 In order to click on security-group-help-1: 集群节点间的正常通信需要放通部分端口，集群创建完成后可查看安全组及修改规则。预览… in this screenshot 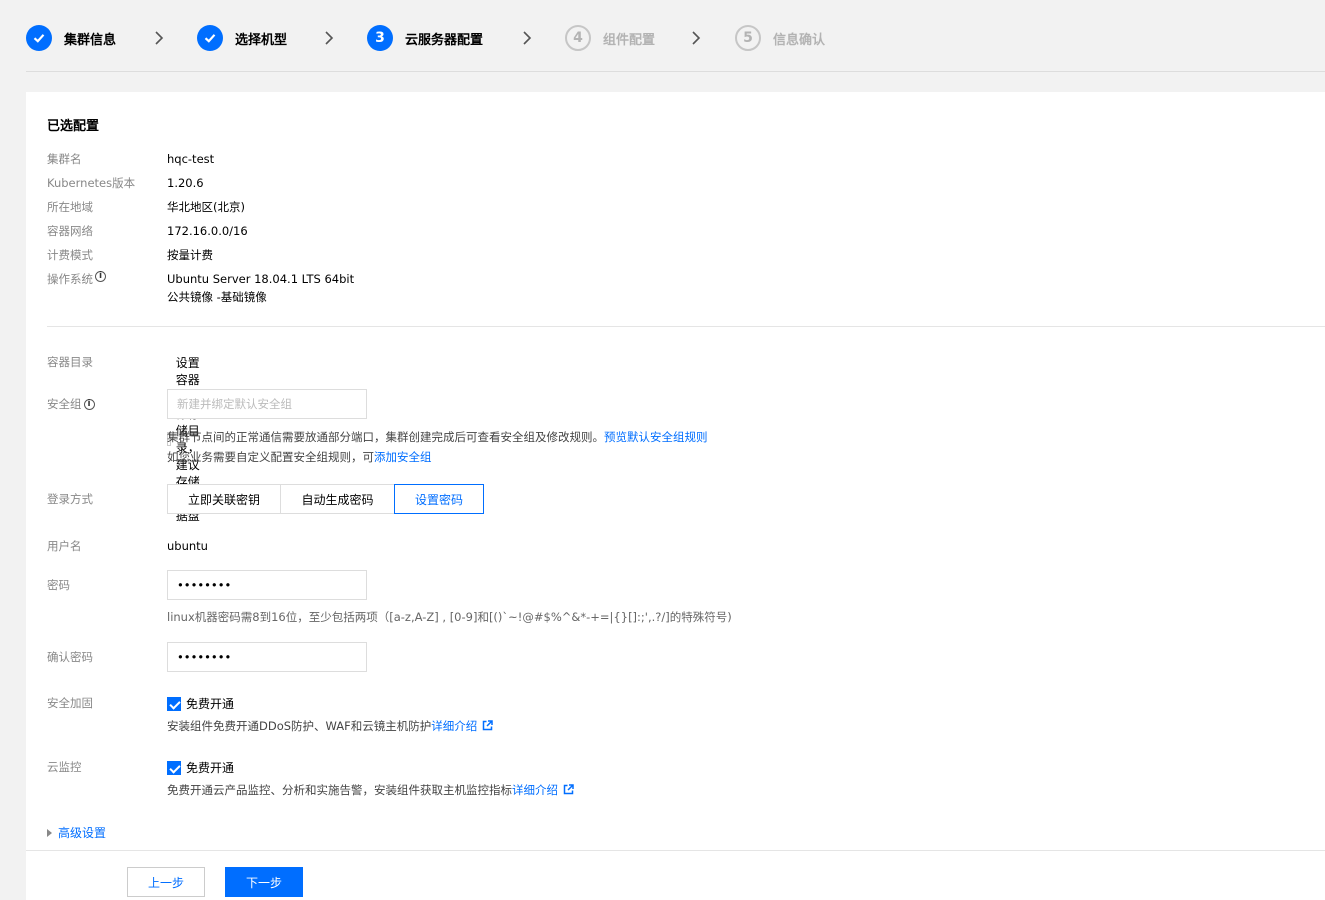, I will do `click(437, 437)`.